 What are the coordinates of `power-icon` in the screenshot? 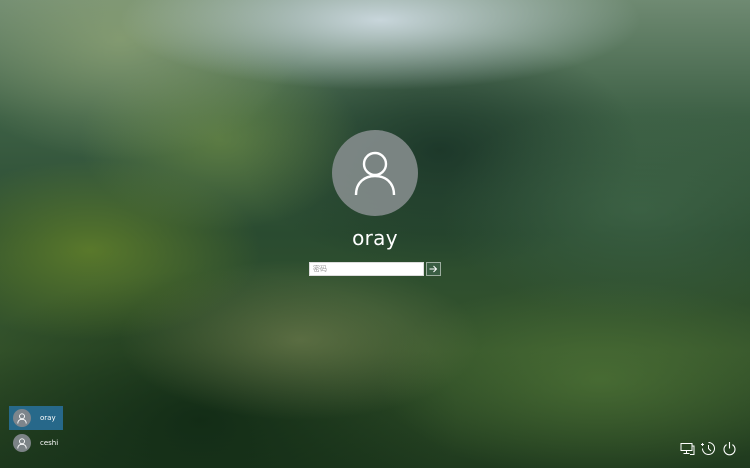 It's located at (729, 449).